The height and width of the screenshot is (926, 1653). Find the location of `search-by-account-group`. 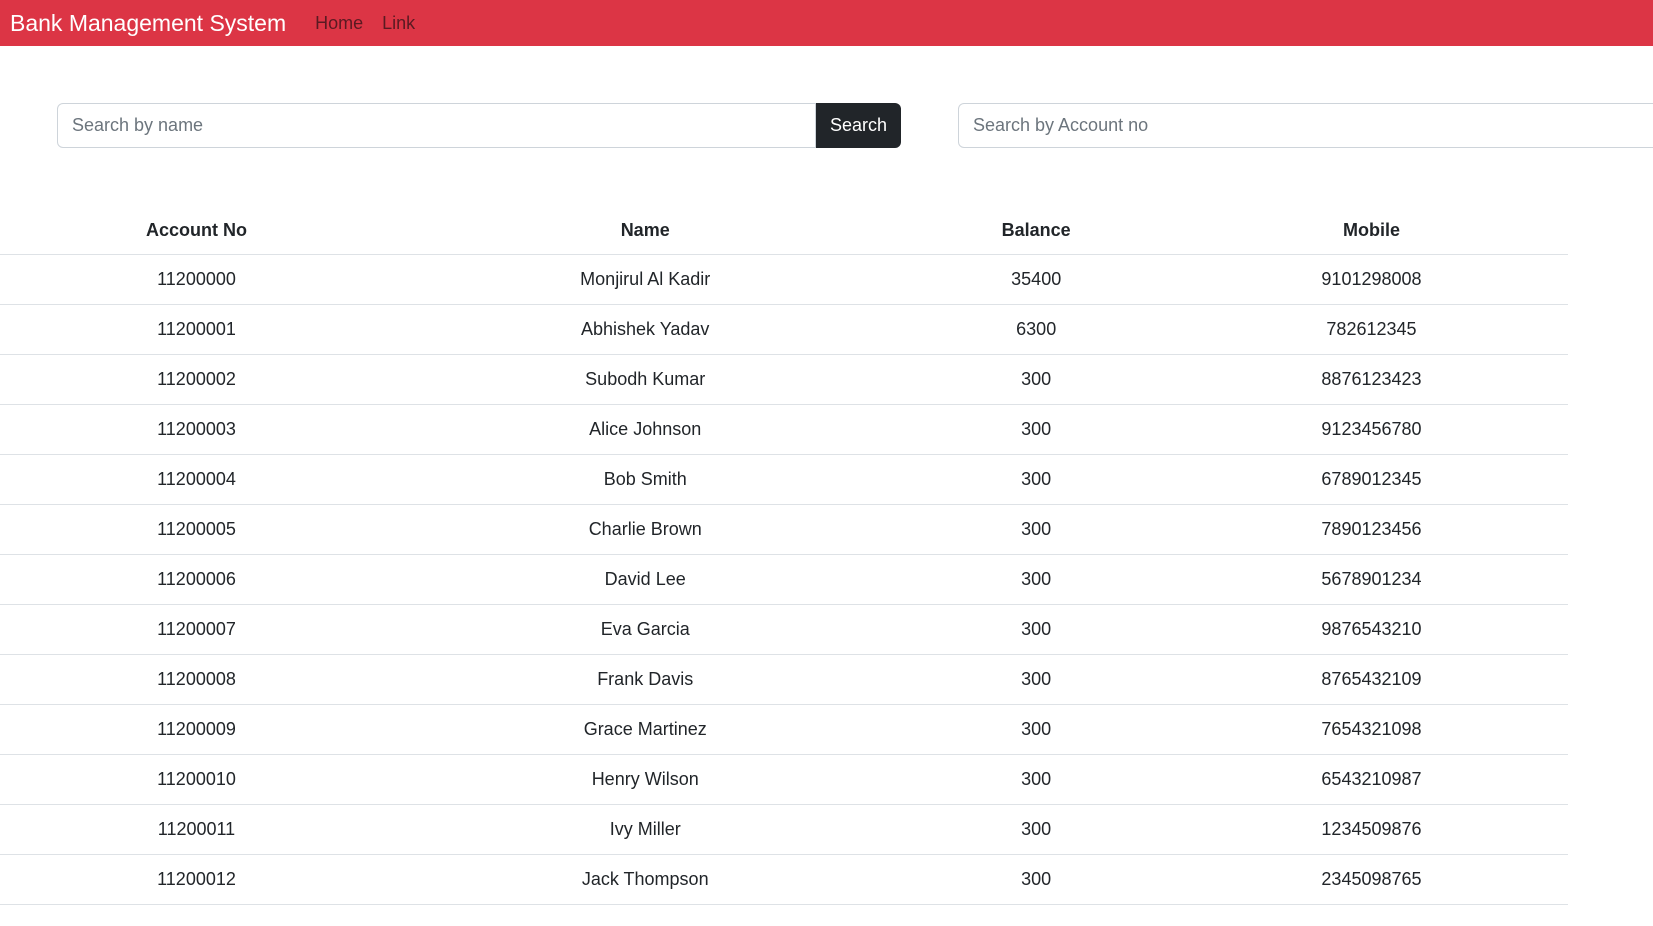

search-by-account-group is located at coordinates (1305, 125).